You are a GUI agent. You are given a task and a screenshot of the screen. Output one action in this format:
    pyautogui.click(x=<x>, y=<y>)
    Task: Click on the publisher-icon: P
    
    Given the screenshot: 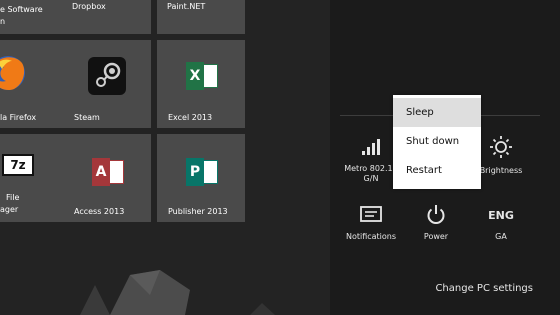 What is the action you would take?
    pyautogui.click(x=202, y=172)
    